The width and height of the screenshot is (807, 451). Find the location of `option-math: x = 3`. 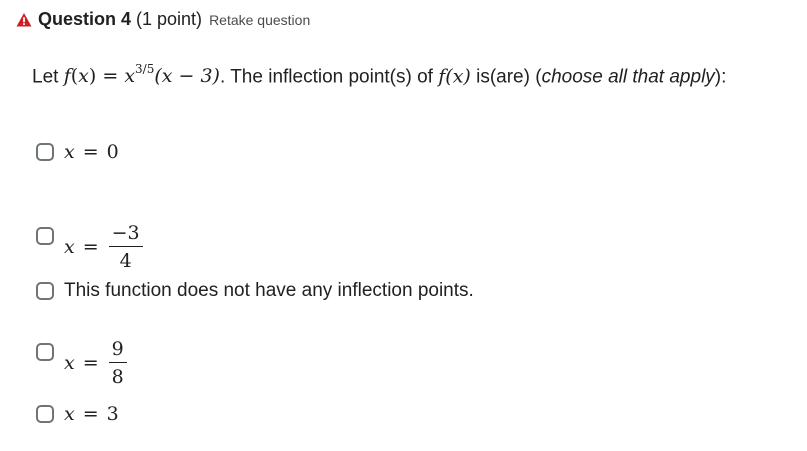

option-math: x = 3 is located at coordinates (91, 414).